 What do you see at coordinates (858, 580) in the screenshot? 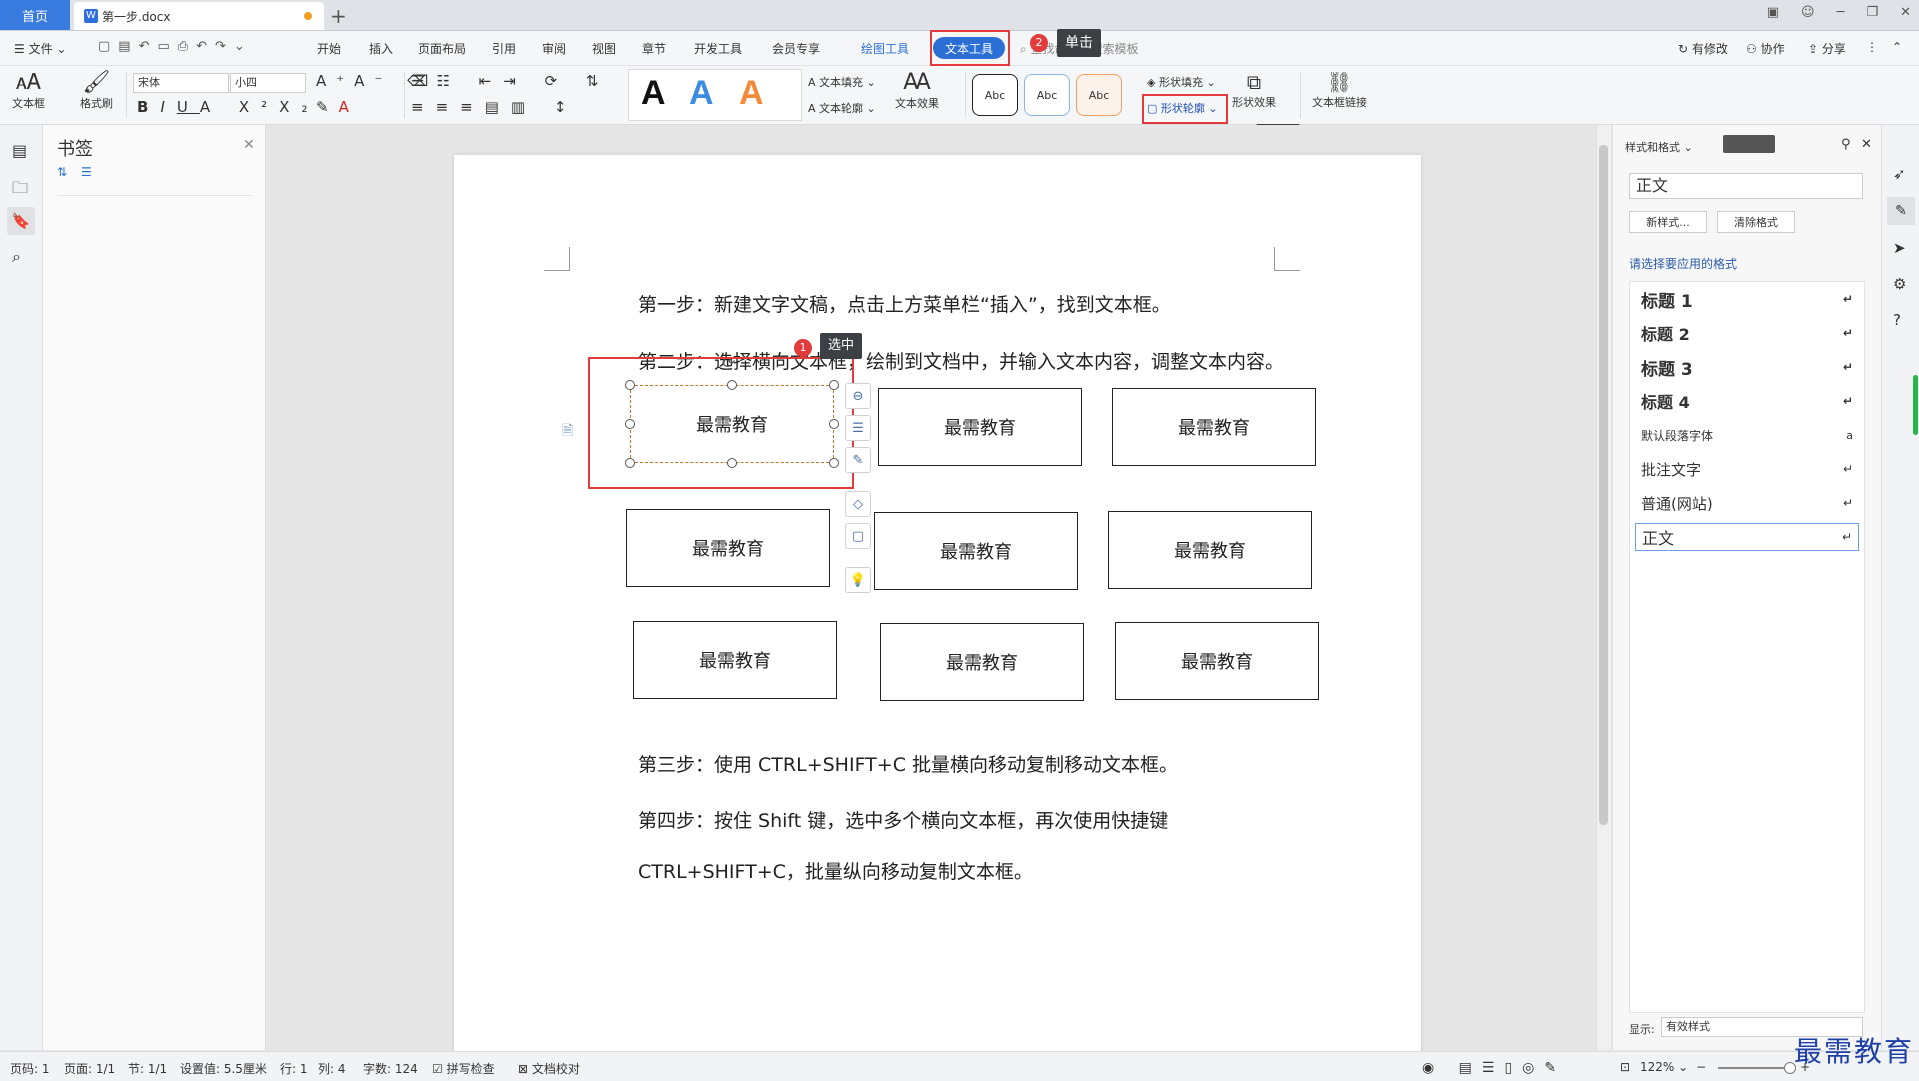
I see `lightbulb-icon: 💡` at bounding box center [858, 580].